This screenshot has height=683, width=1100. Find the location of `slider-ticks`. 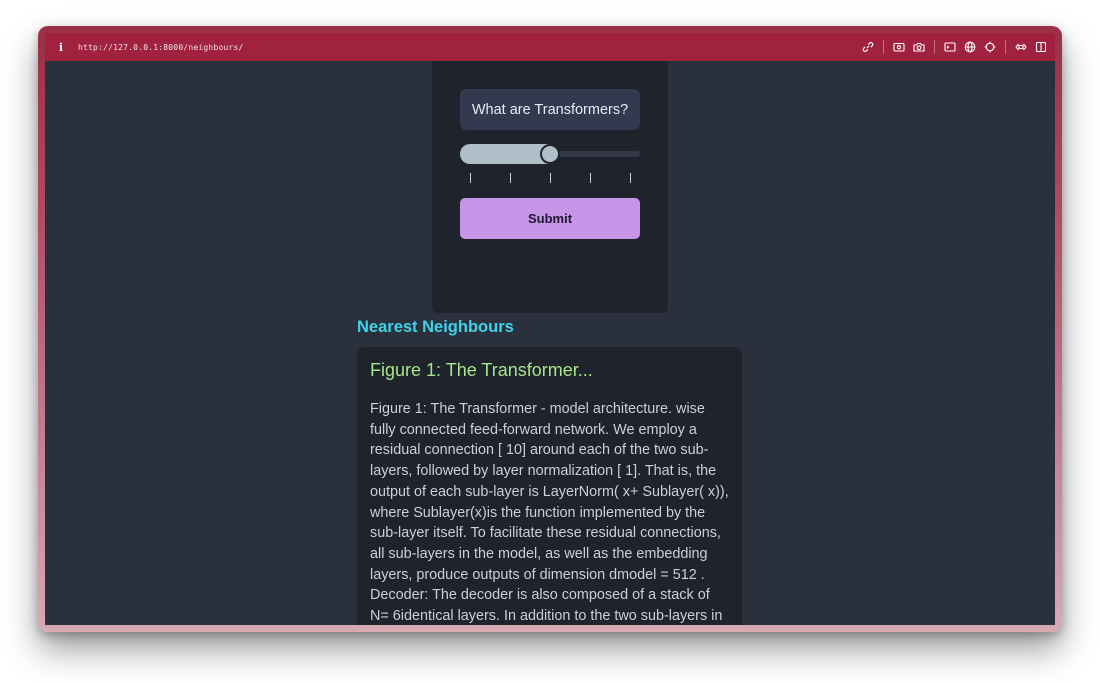

slider-ticks is located at coordinates (550, 178).